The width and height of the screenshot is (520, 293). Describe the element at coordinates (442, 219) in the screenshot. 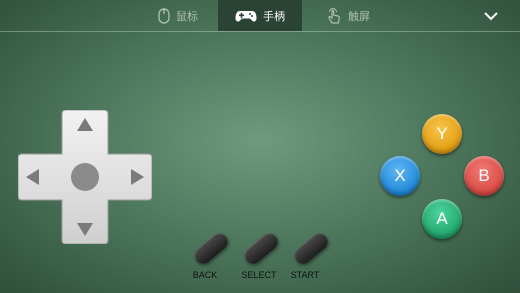

I see `a-button: A` at that location.